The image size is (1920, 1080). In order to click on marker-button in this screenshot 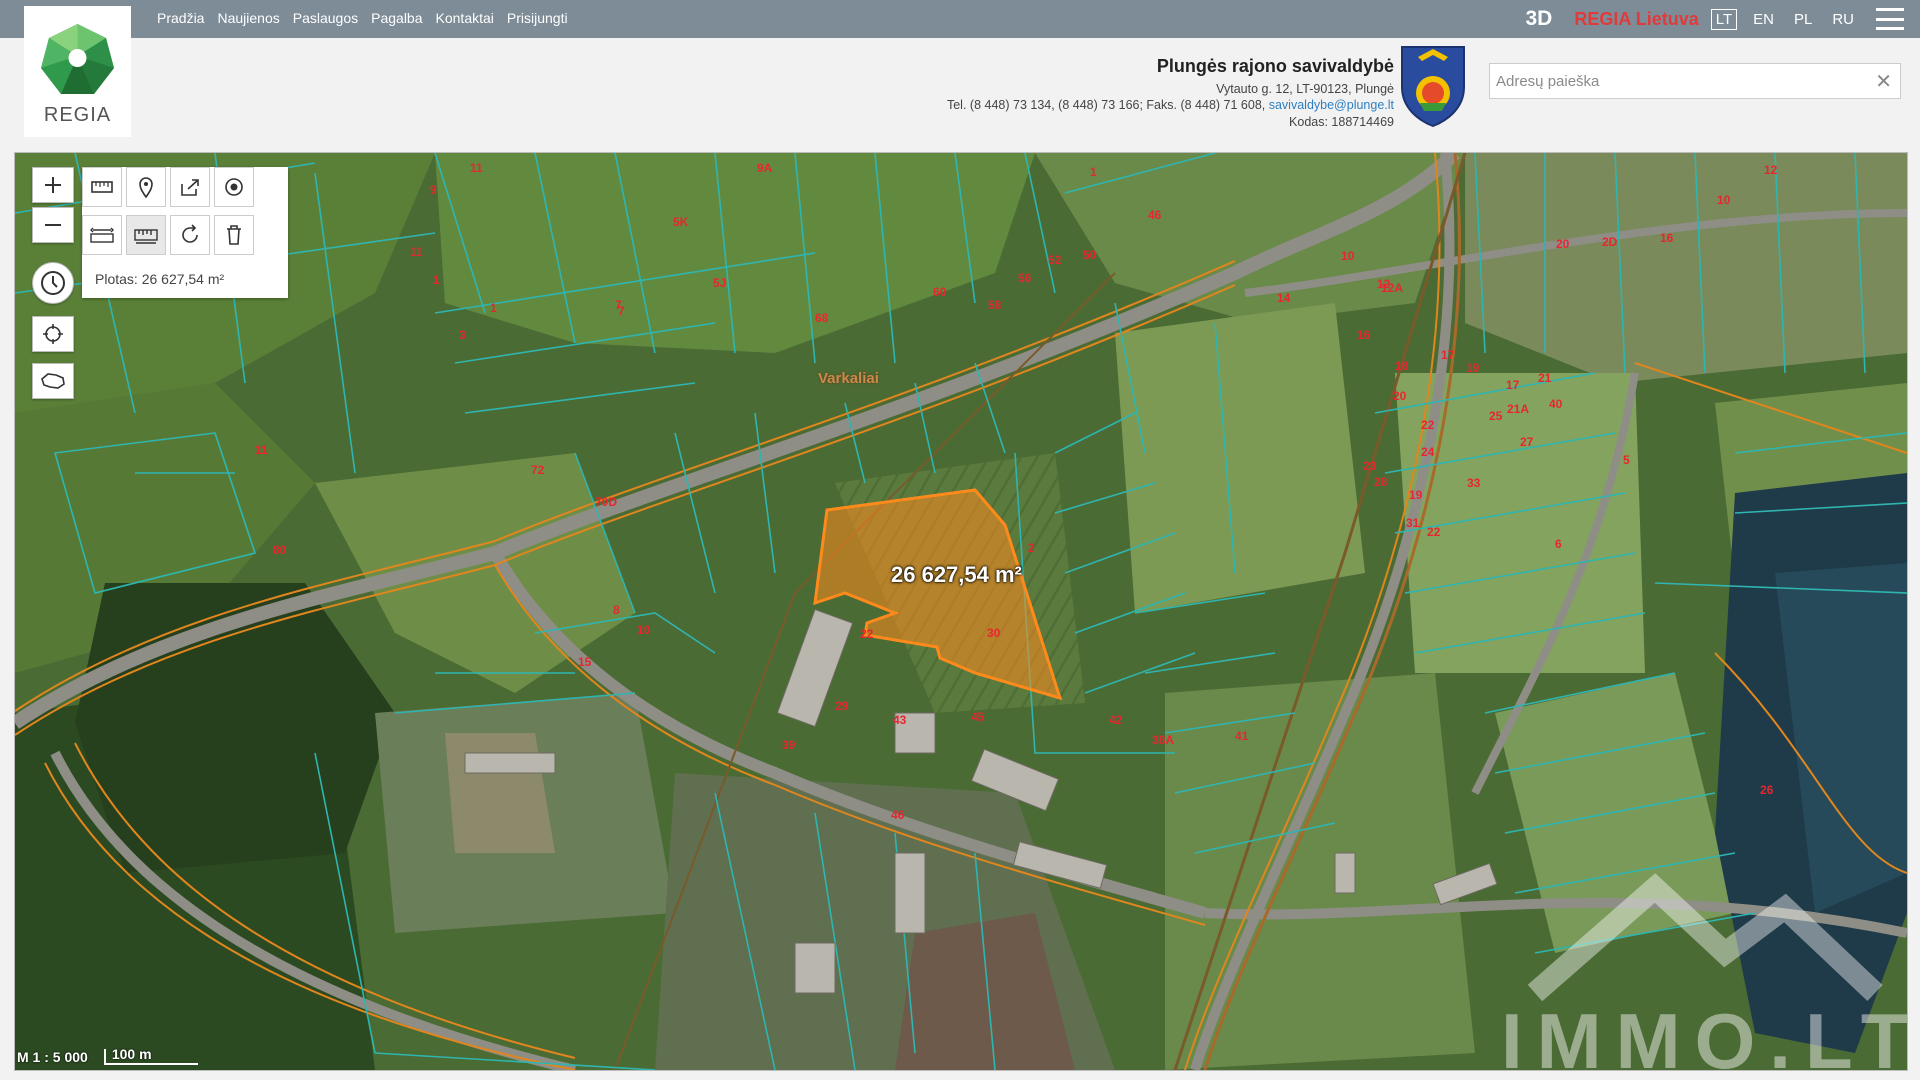, I will do `click(146, 187)`.